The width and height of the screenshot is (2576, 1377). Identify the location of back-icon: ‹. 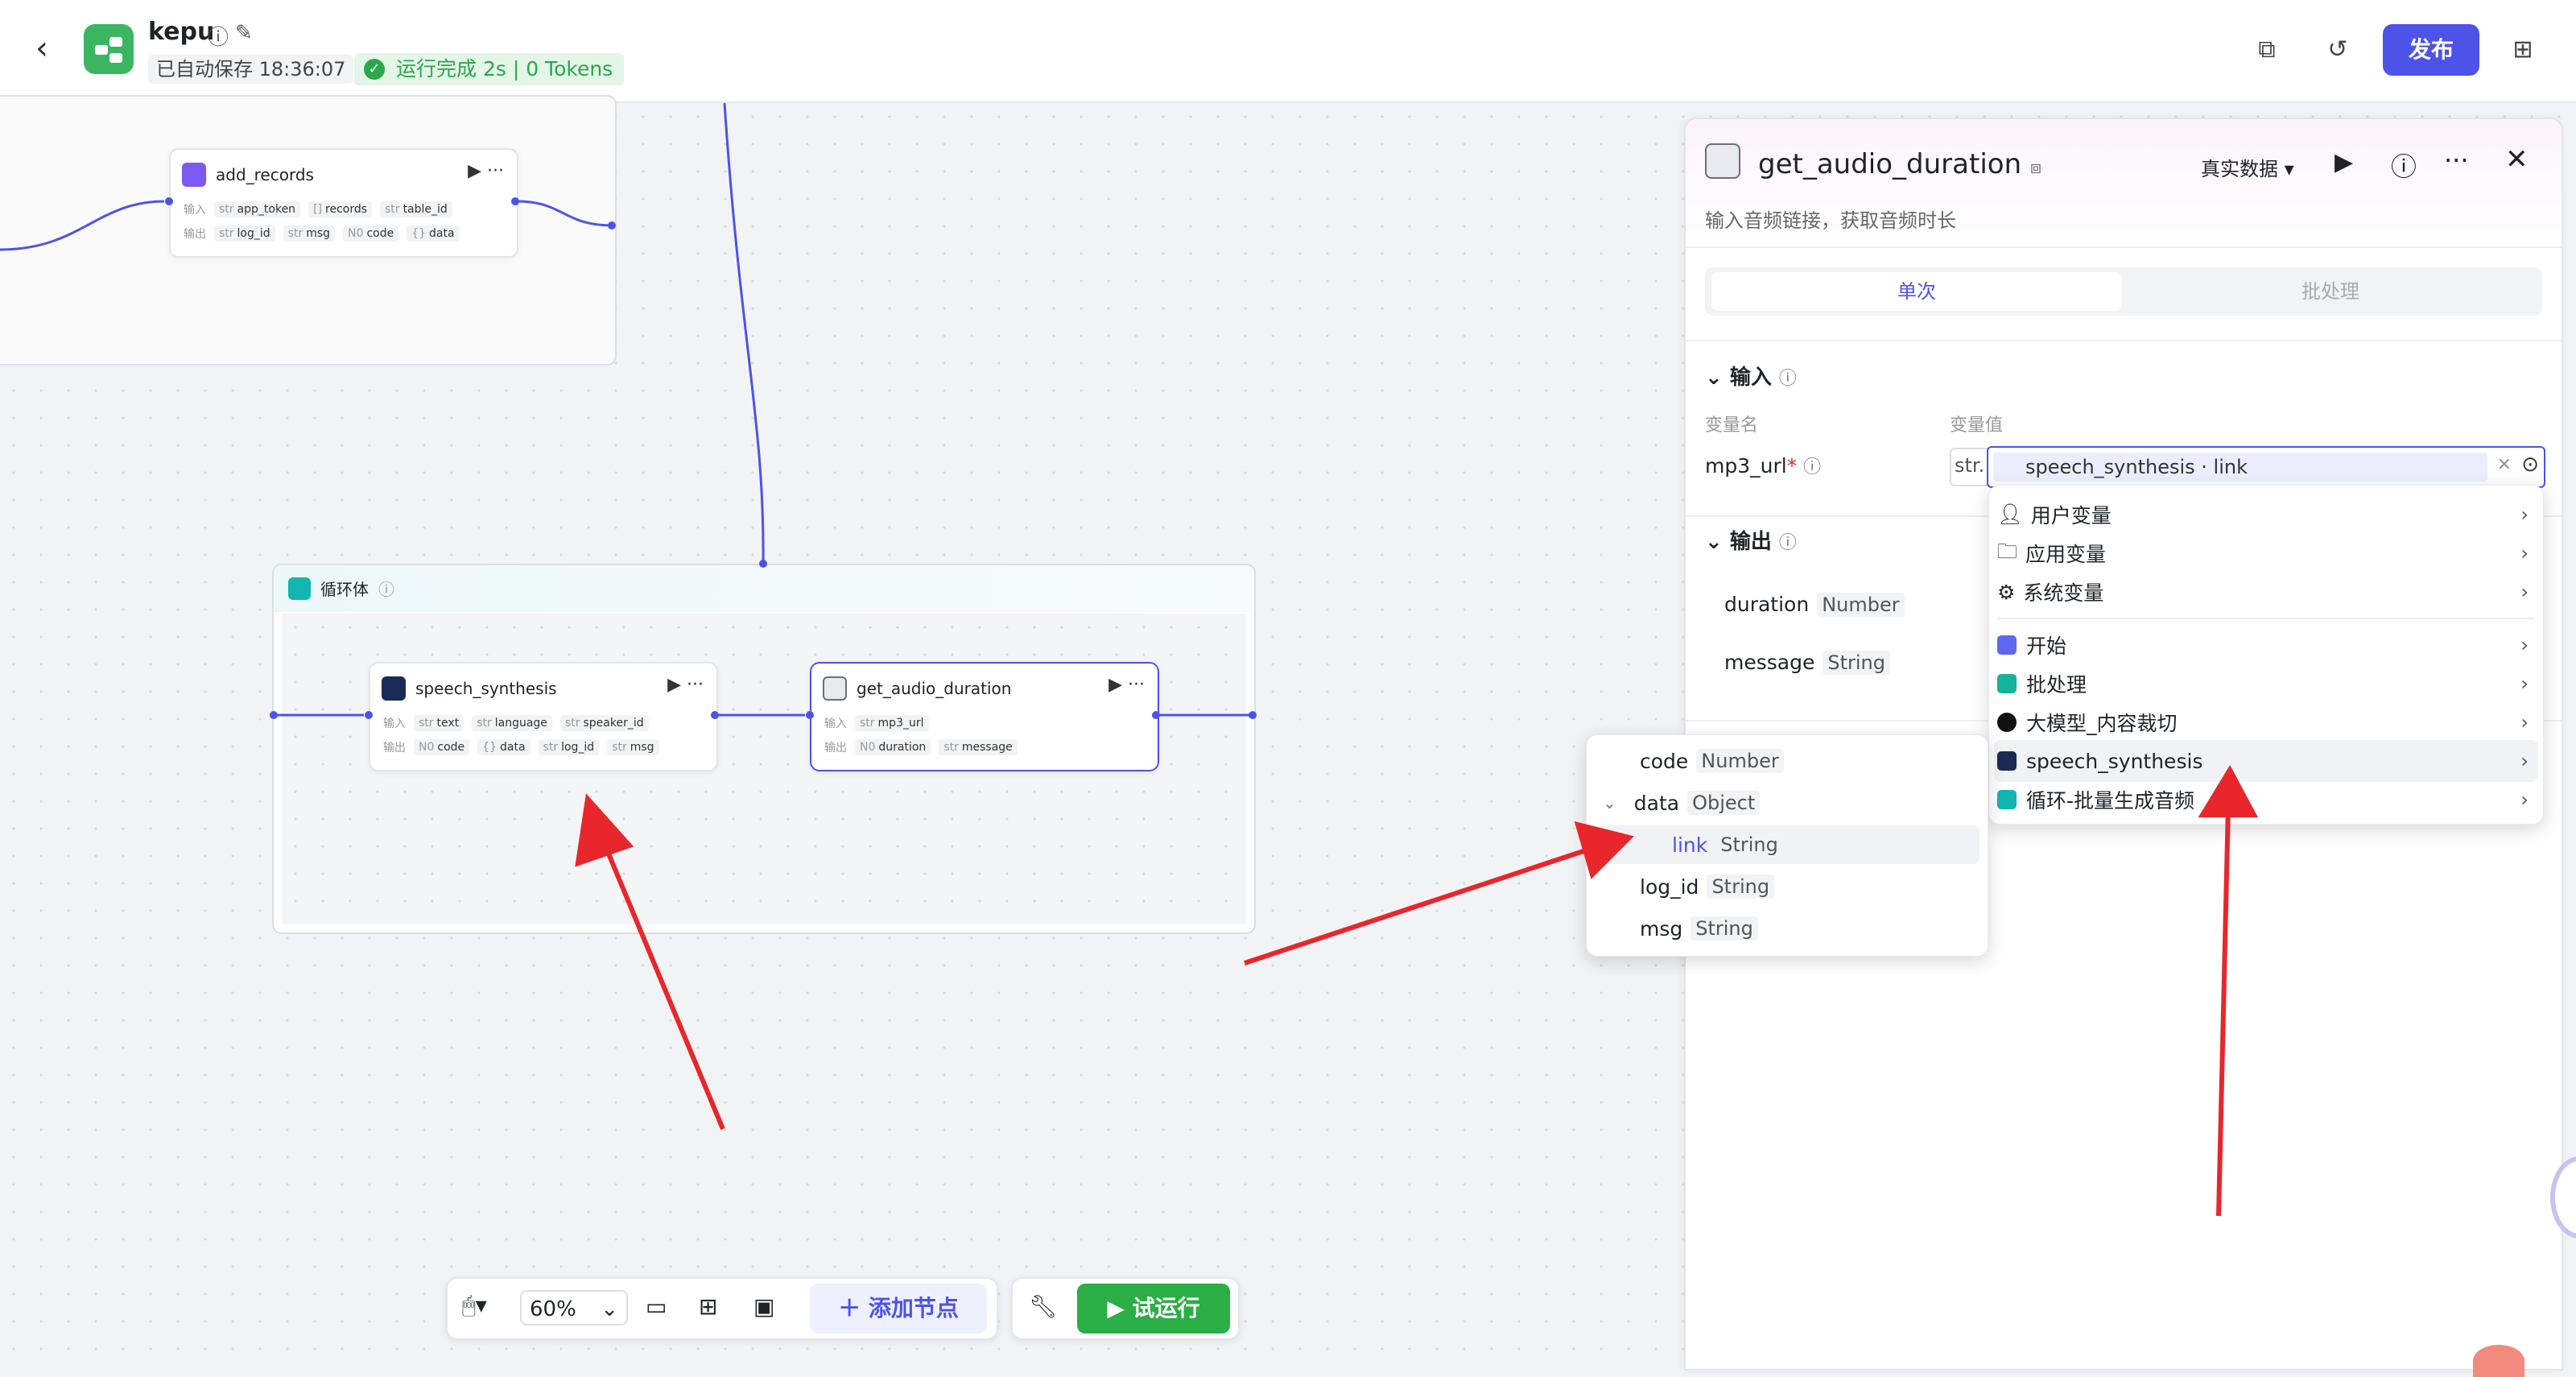
(51, 48).